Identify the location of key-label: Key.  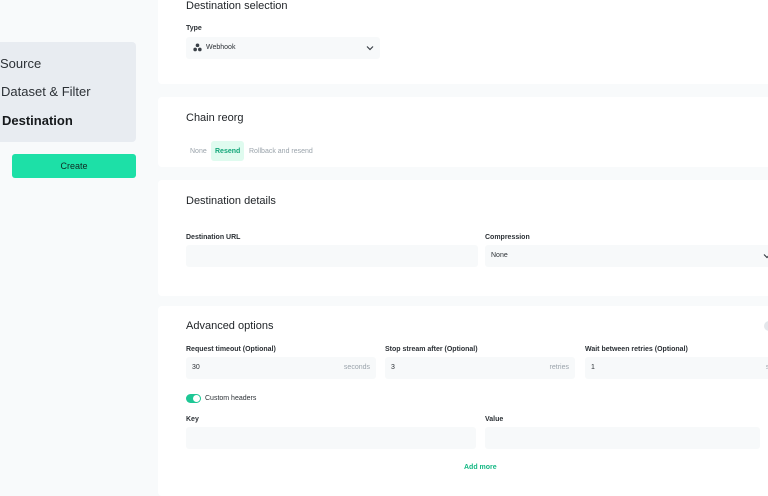
(192, 419).